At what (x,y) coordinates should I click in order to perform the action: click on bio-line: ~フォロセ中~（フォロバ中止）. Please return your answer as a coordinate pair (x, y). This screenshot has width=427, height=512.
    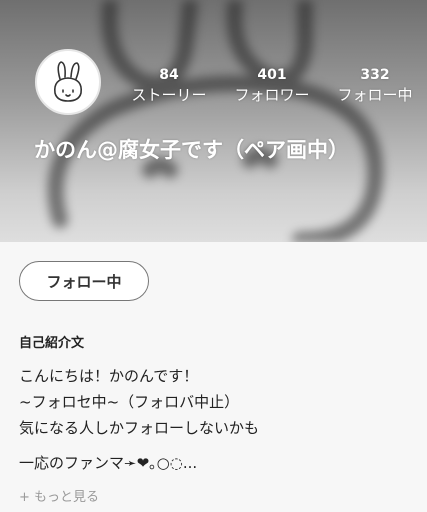
    Looking at the image, I should click on (129, 402).